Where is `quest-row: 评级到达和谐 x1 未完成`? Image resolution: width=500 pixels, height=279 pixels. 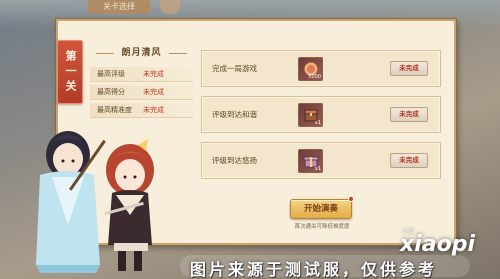 quest-row: 评级到达和谐 x1 未完成 is located at coordinates (321, 114).